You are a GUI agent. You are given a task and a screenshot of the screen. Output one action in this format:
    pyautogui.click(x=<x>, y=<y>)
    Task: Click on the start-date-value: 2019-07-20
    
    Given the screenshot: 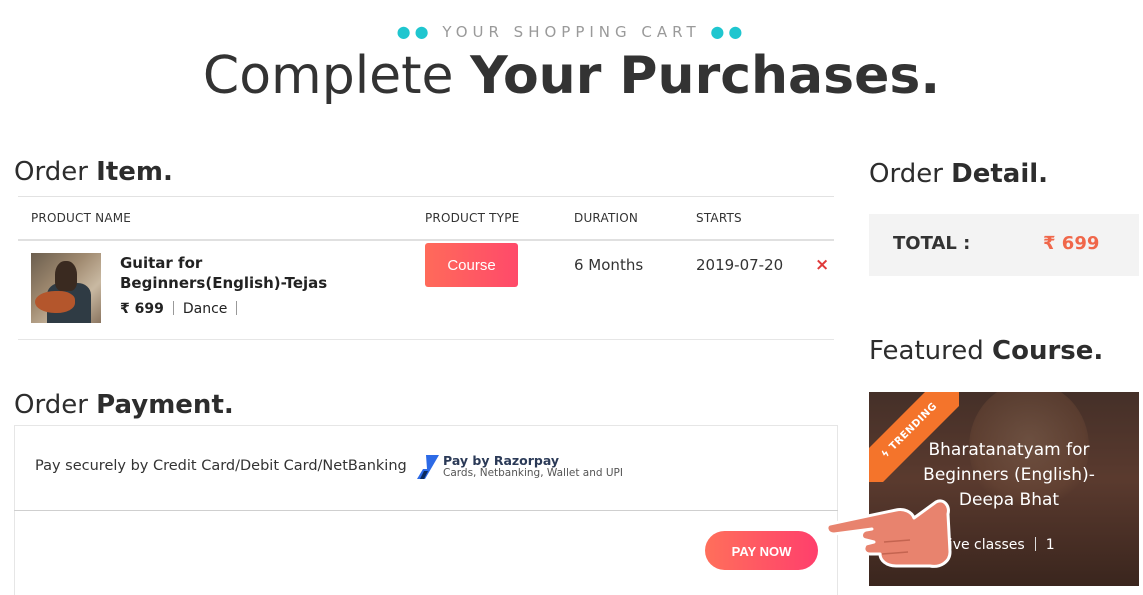 What is the action you would take?
    pyautogui.click(x=740, y=265)
    